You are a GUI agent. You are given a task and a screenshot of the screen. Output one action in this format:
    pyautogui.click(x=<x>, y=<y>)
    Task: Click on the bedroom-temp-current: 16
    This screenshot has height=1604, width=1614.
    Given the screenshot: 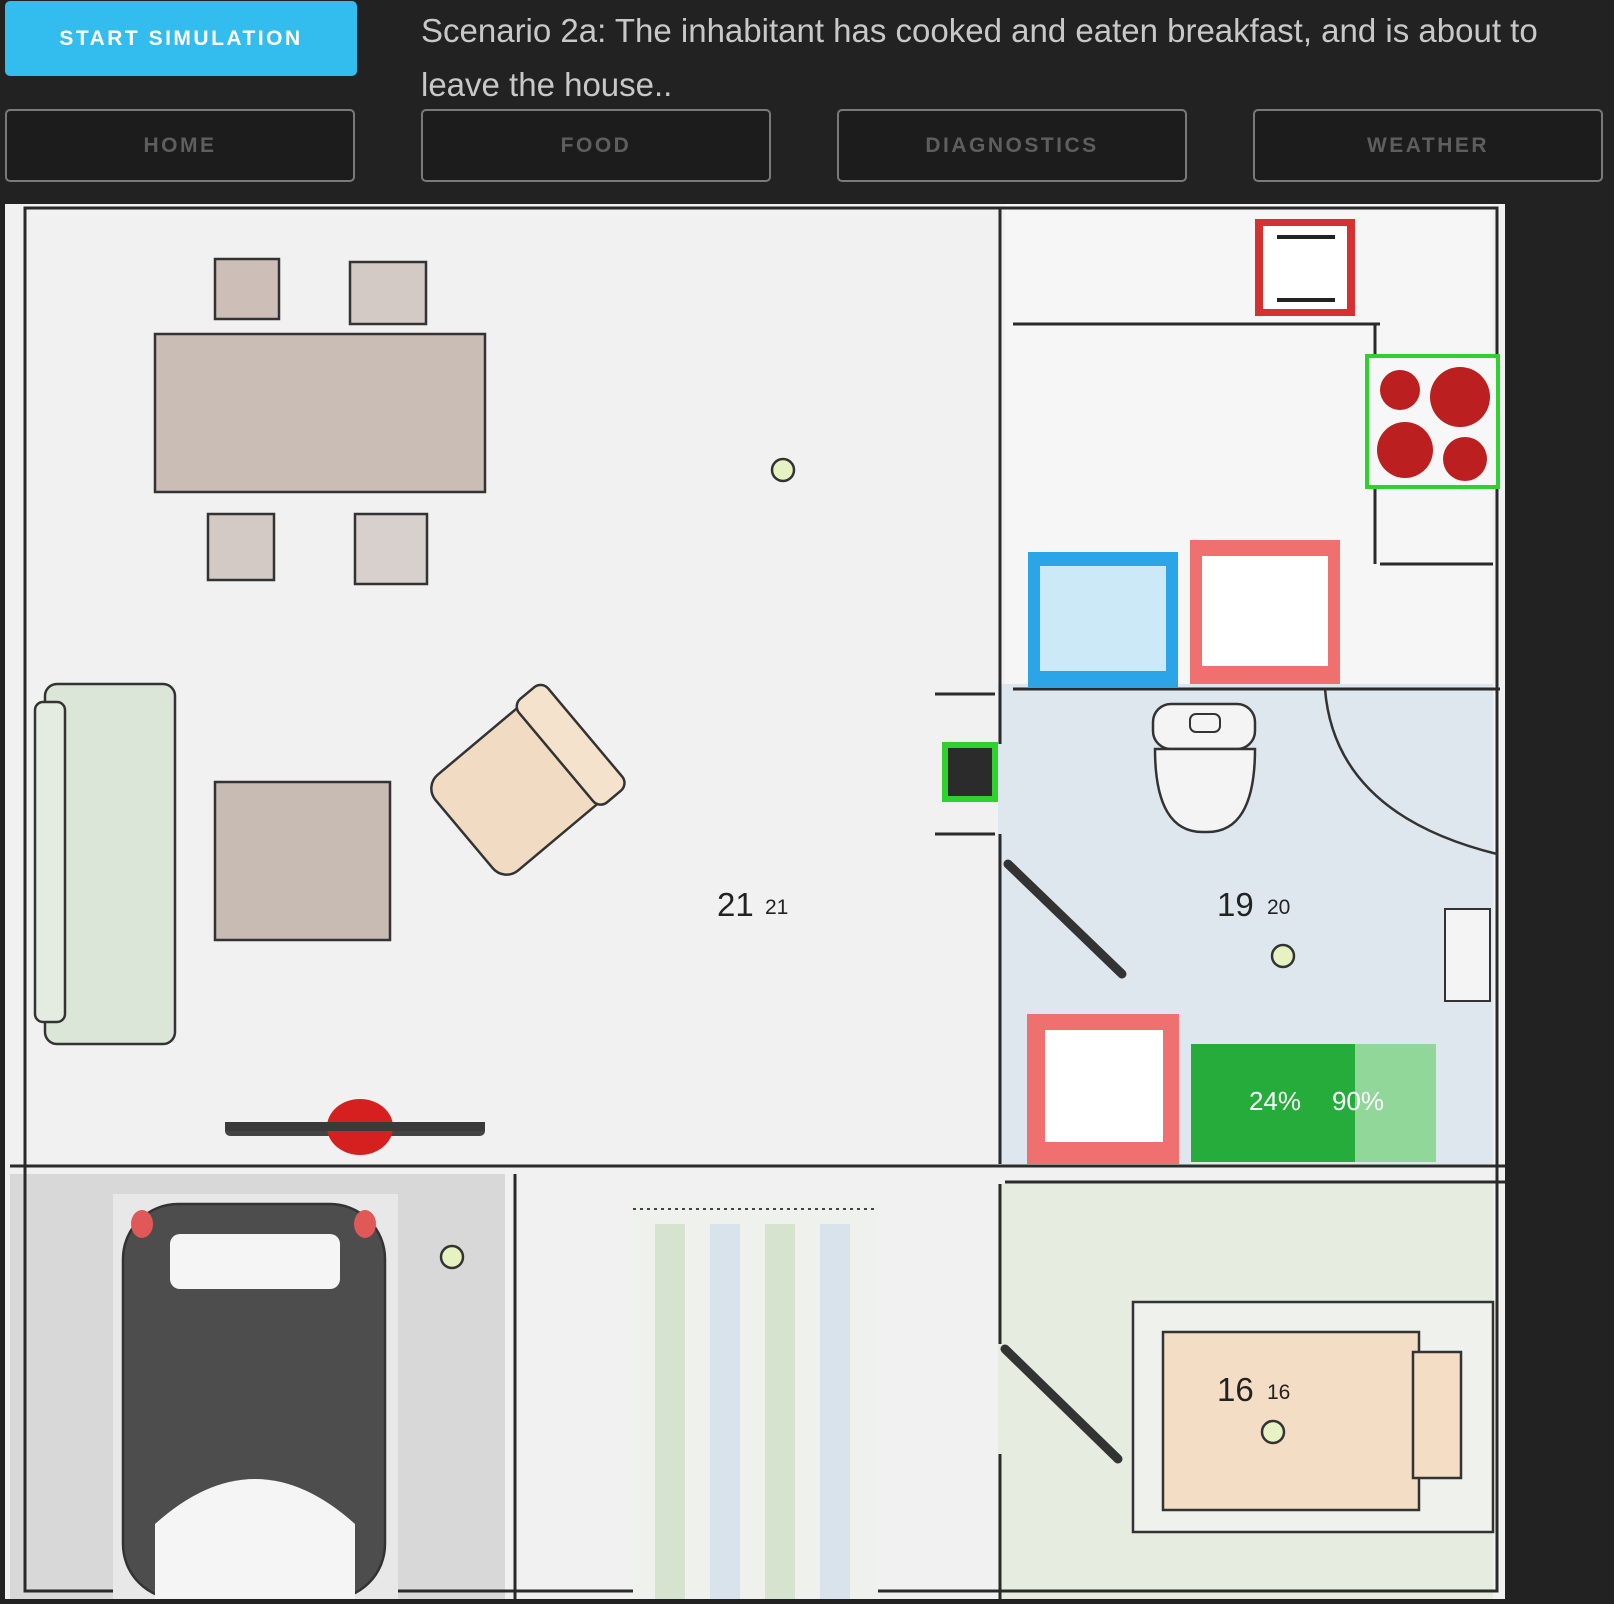 What is the action you would take?
    pyautogui.click(x=1235, y=1389)
    